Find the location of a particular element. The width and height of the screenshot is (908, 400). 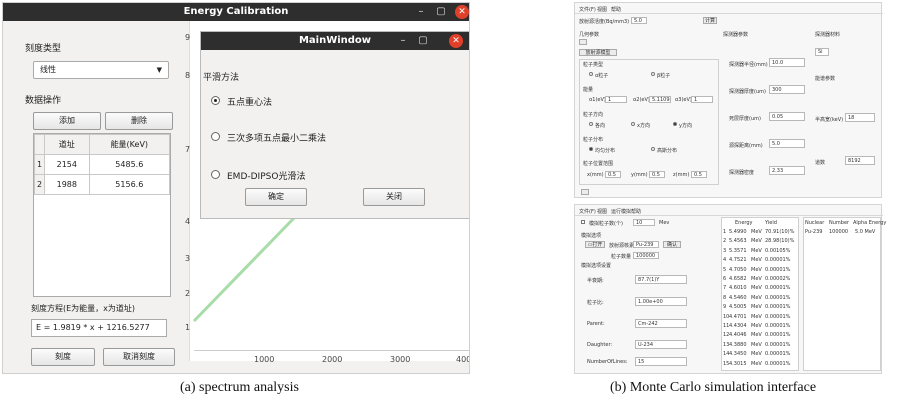

pos-x-input: 0.5 is located at coordinates (613, 174).